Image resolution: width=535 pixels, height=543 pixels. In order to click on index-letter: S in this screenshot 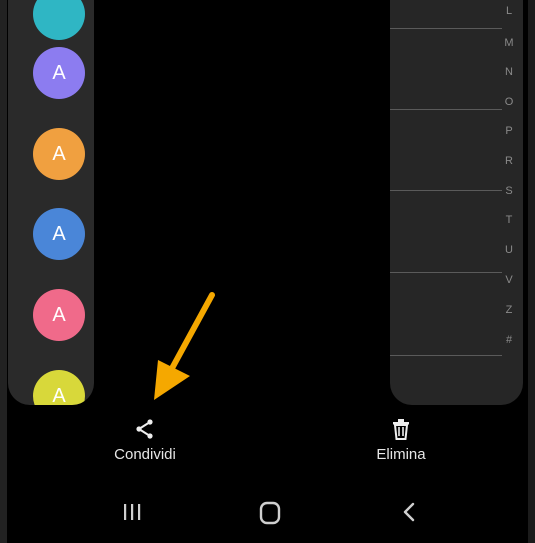, I will do `click(509, 191)`.